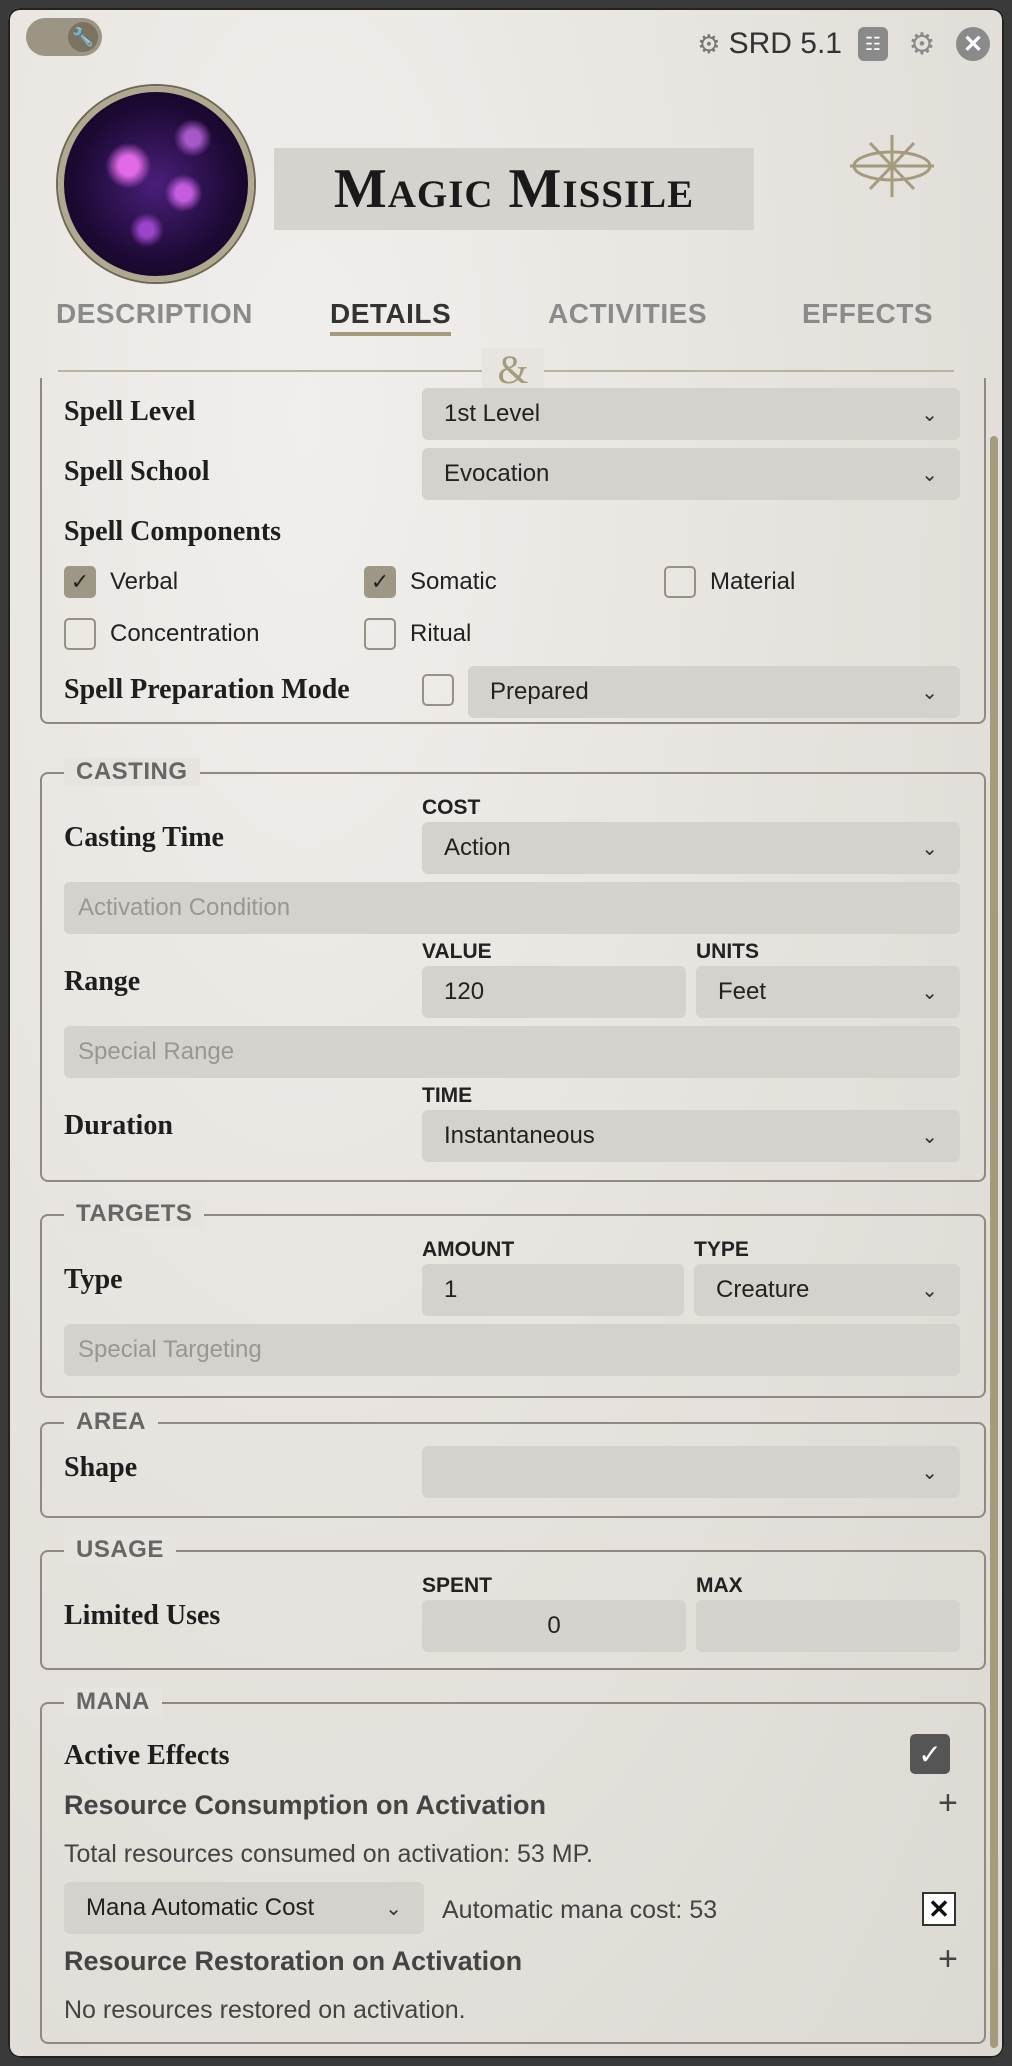  What do you see at coordinates (497, 473) in the screenshot?
I see `spell-school-value: Evocation` at bounding box center [497, 473].